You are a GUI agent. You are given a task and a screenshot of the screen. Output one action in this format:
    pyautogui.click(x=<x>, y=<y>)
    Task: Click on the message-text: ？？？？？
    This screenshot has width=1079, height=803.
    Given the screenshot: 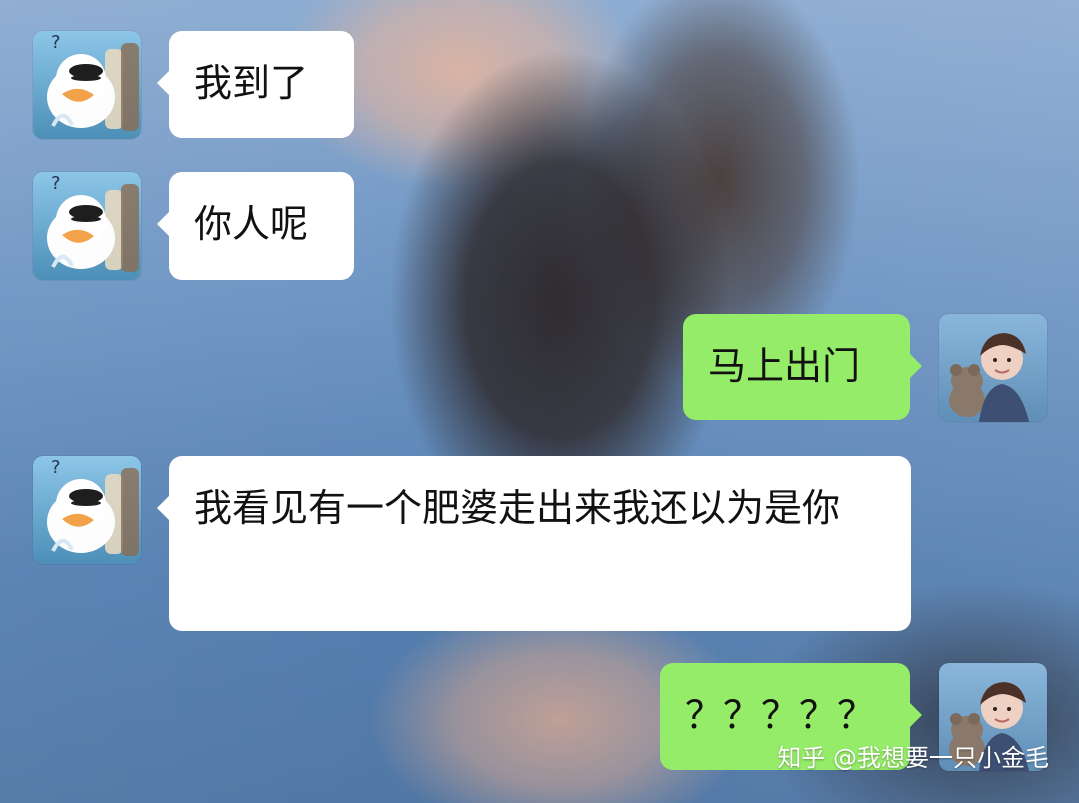 What is the action you would take?
    pyautogui.click(x=780, y=715)
    